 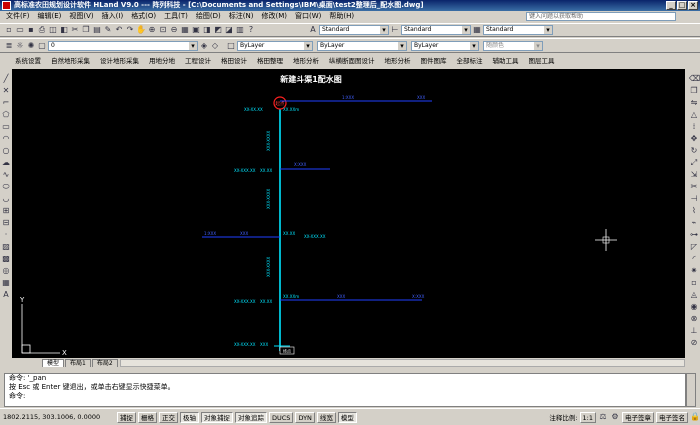 What do you see at coordinates (691, 390) in the screenshot?
I see `command-scrollbar` at bounding box center [691, 390].